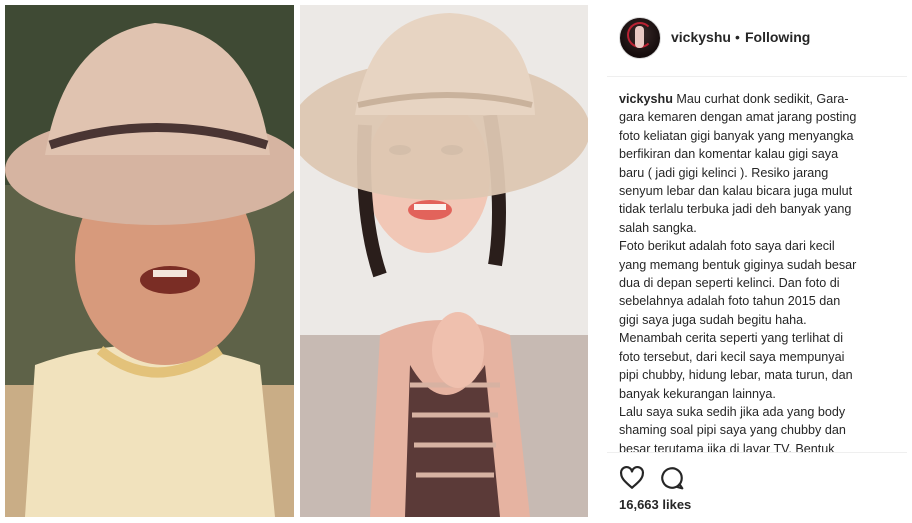  I want to click on follow-button: Following, so click(777, 37).